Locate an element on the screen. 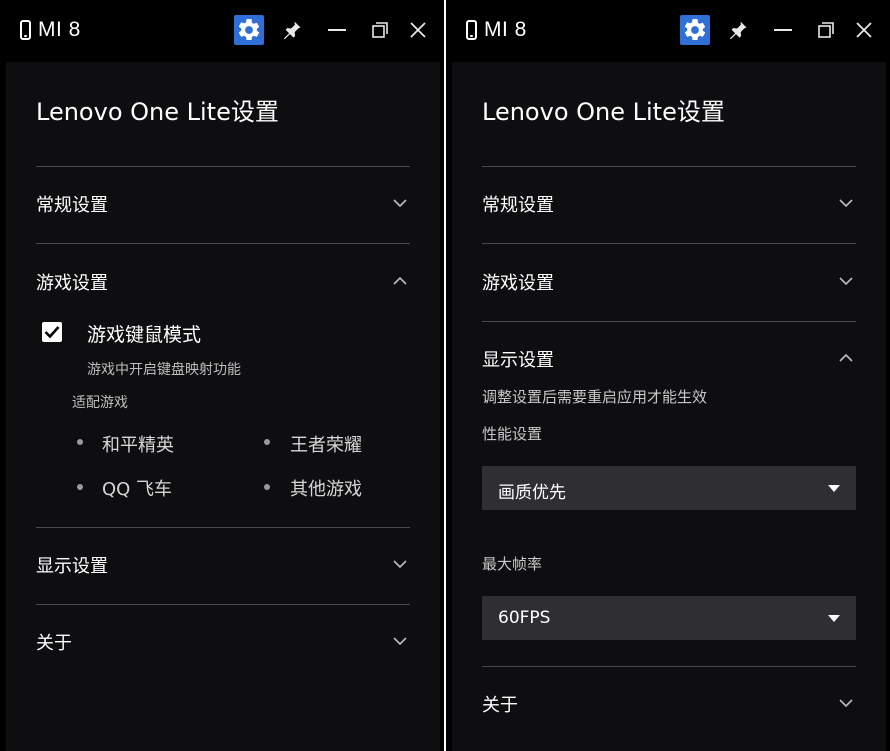 This screenshot has height=751, width=890. keymouse-description: 游戏中开启键盘映射功能 is located at coordinates (164, 370).